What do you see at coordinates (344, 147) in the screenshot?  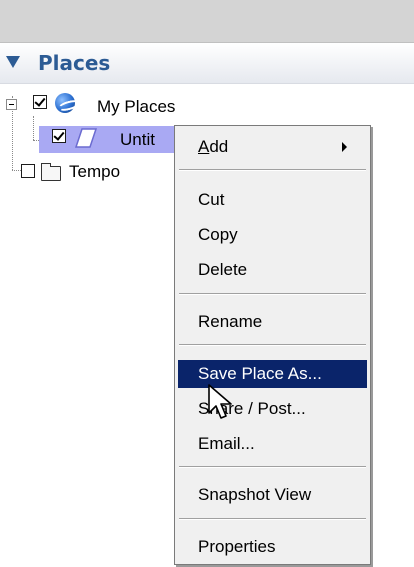 I see `submenu-arrow-icon` at bounding box center [344, 147].